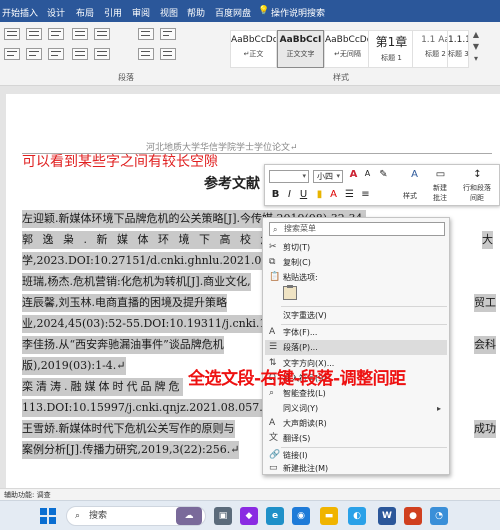  What do you see at coordinates (328, 176) in the screenshot?
I see `font-size-select: 小四 ▾` at bounding box center [328, 176].